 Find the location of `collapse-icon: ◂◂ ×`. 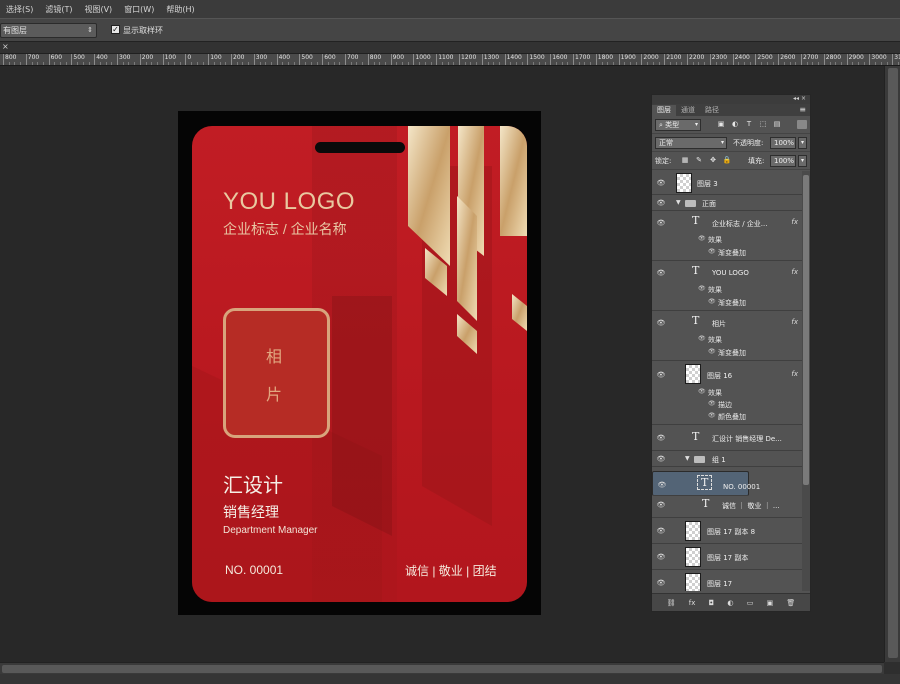

collapse-icon: ◂◂ × is located at coordinates (799, 98).